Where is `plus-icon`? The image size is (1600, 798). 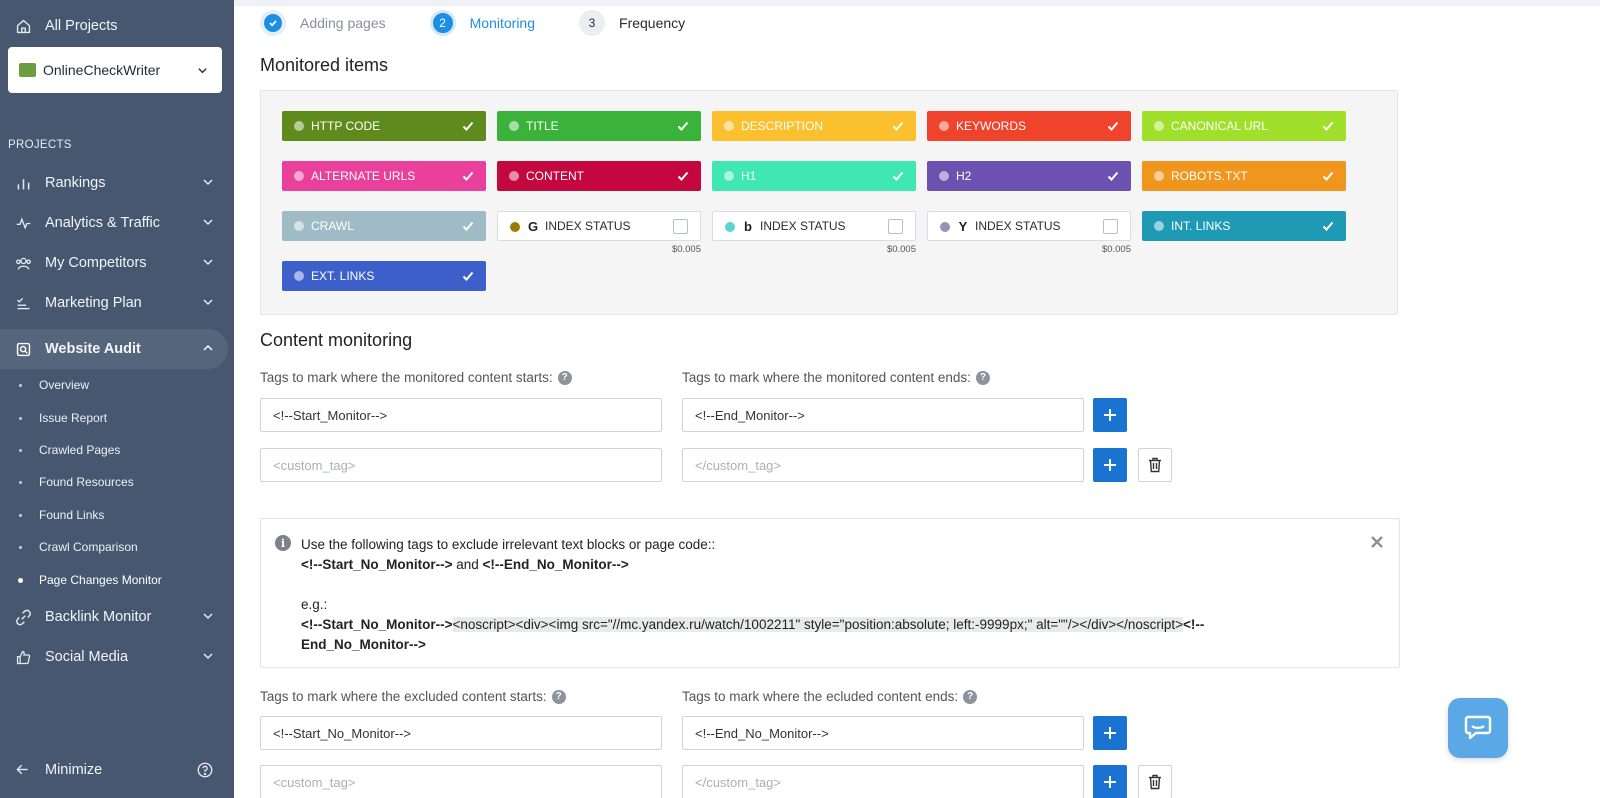
plus-icon is located at coordinates (1110, 733).